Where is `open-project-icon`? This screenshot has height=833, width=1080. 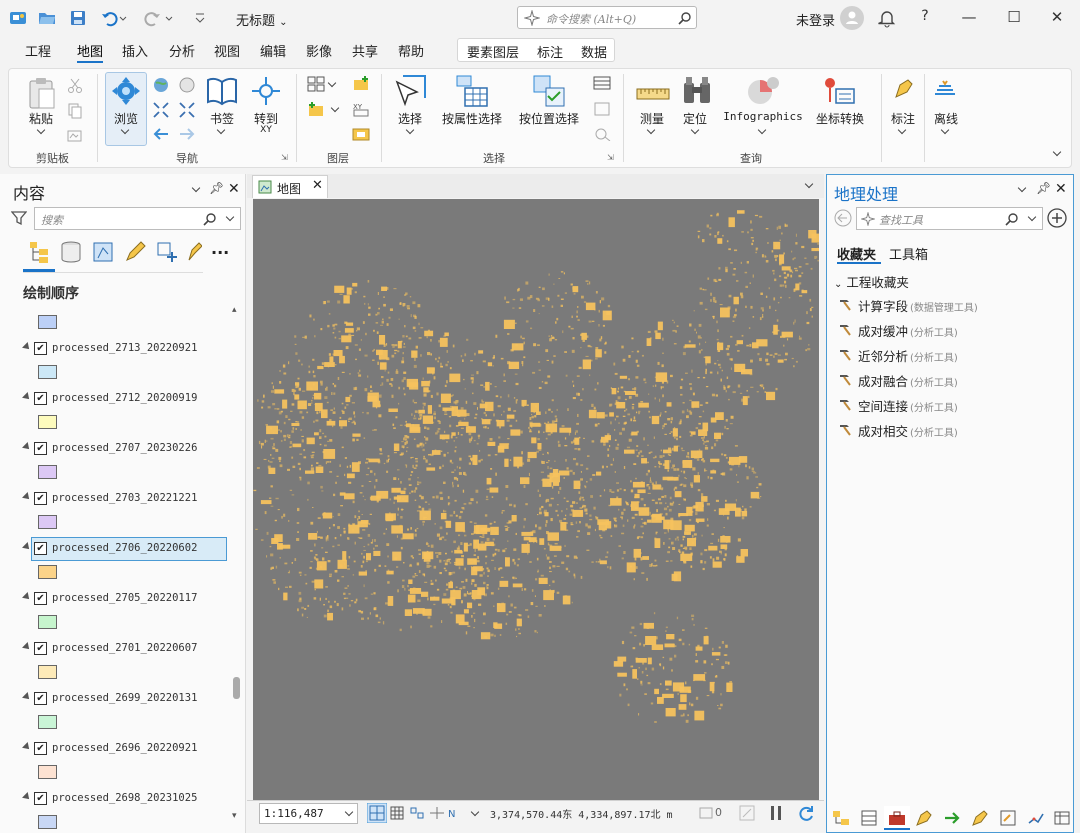 open-project-icon is located at coordinates (47, 18).